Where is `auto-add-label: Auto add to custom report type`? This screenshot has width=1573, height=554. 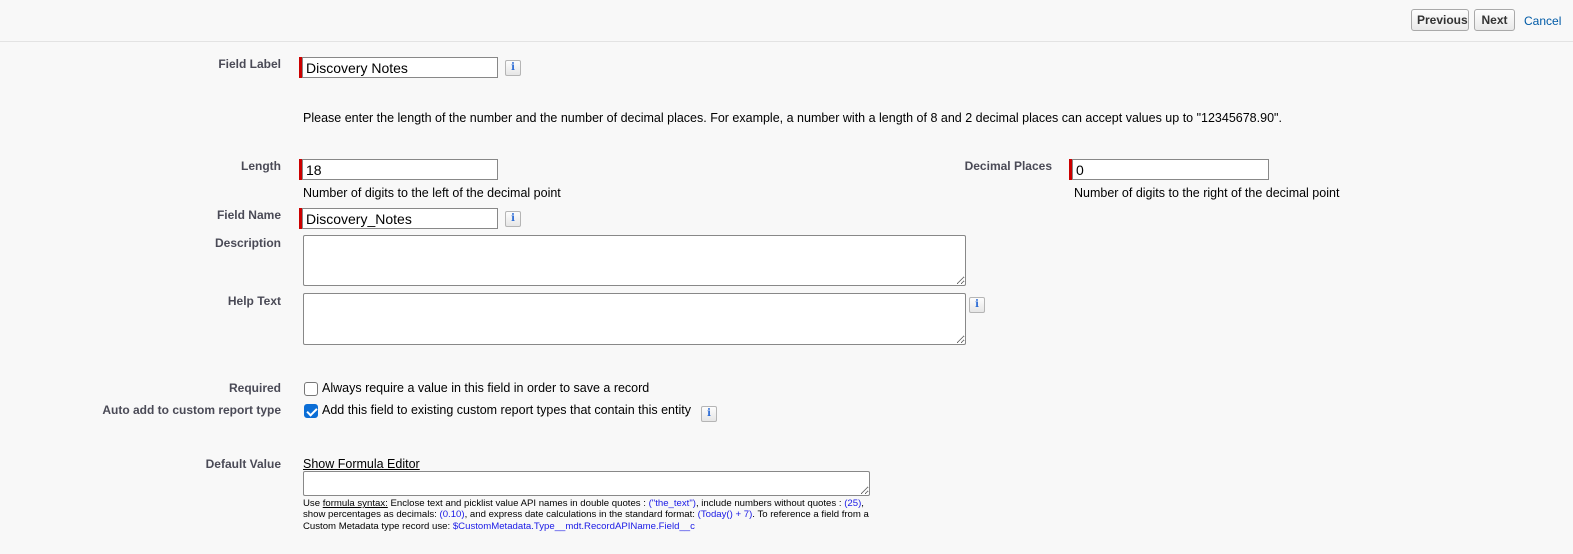 auto-add-label: Auto add to custom report type is located at coordinates (191, 410).